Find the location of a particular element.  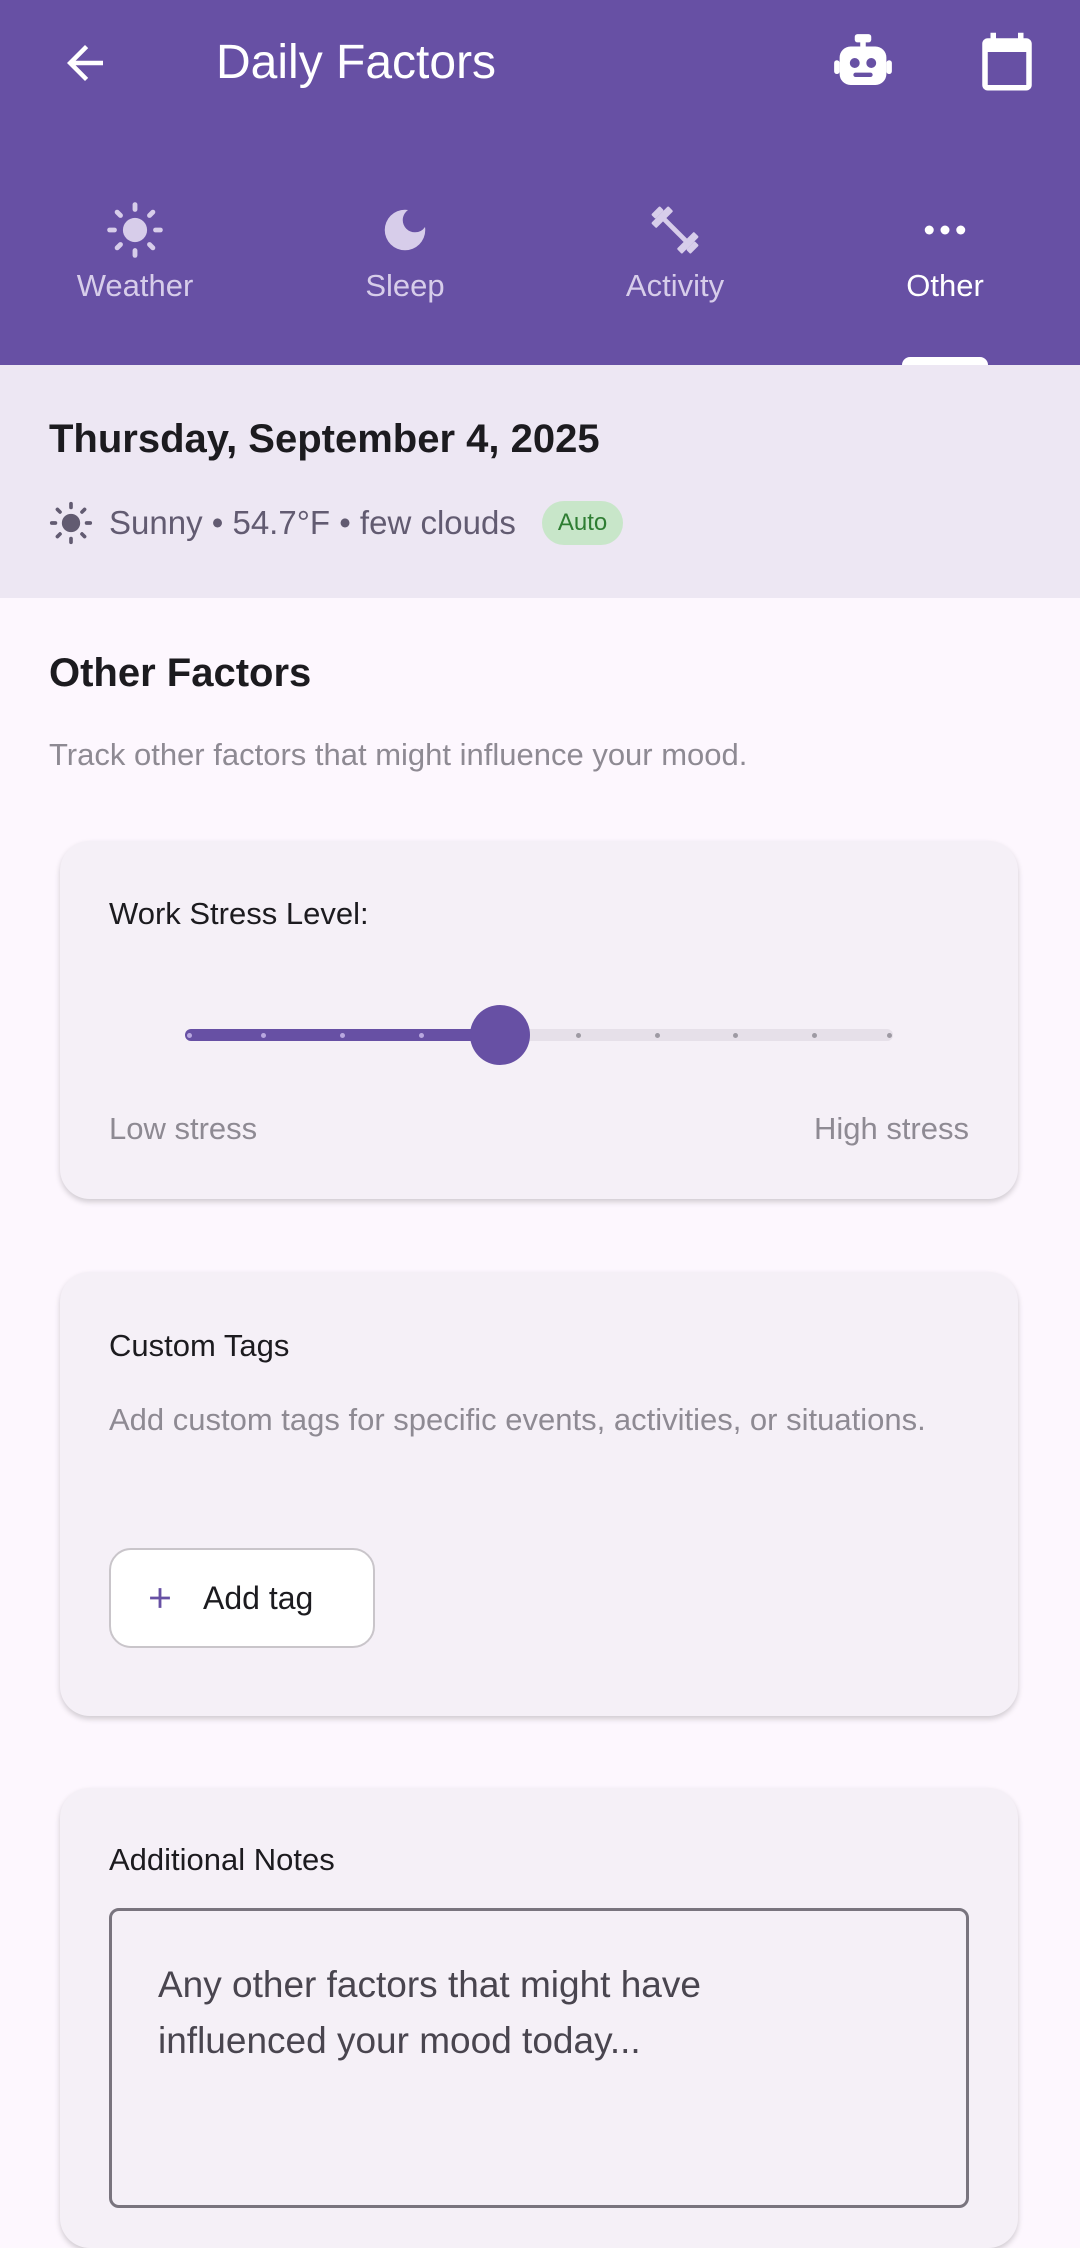

arrow-left-icon is located at coordinates (85, 63).